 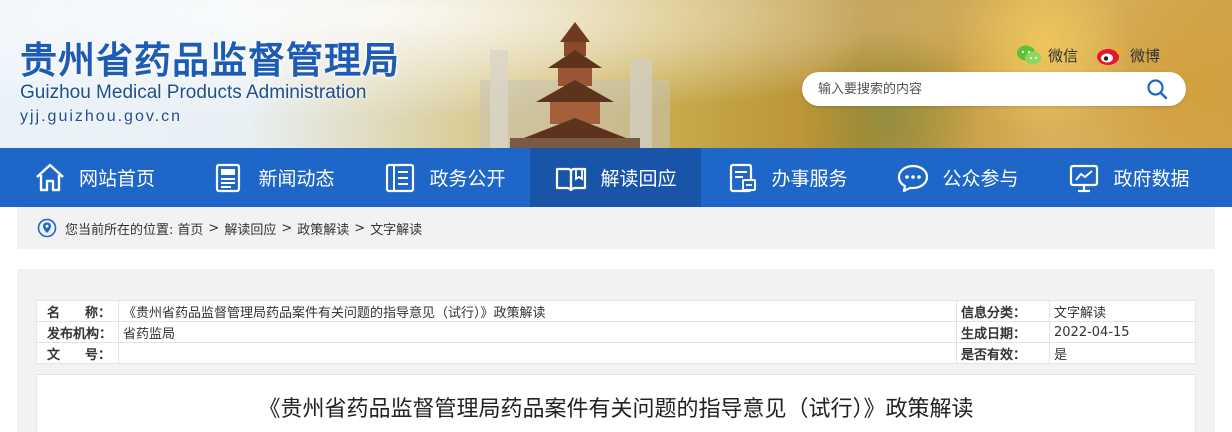 What do you see at coordinates (742, 178) in the screenshot?
I see `service-icon` at bounding box center [742, 178].